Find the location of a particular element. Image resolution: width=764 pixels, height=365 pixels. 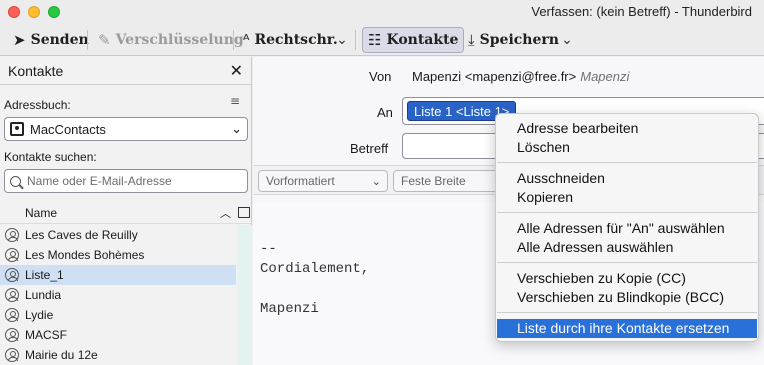

addressbook-label: Adressbuch: is located at coordinates (37, 105).